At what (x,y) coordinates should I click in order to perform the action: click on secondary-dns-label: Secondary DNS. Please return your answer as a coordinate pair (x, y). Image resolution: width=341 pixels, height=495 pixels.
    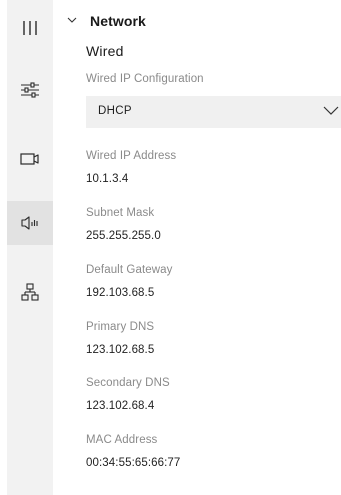
    Looking at the image, I should click on (128, 383).